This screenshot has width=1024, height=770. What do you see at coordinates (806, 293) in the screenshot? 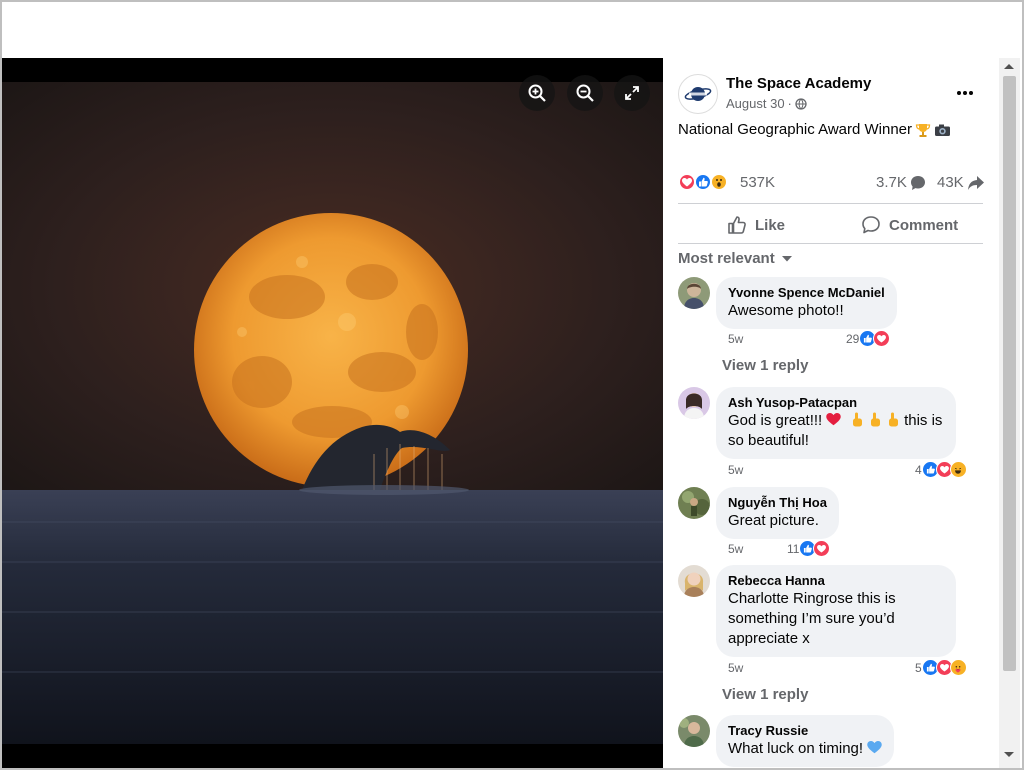
I see `commenter-name: Yvonne Spence McDaniel` at bounding box center [806, 293].